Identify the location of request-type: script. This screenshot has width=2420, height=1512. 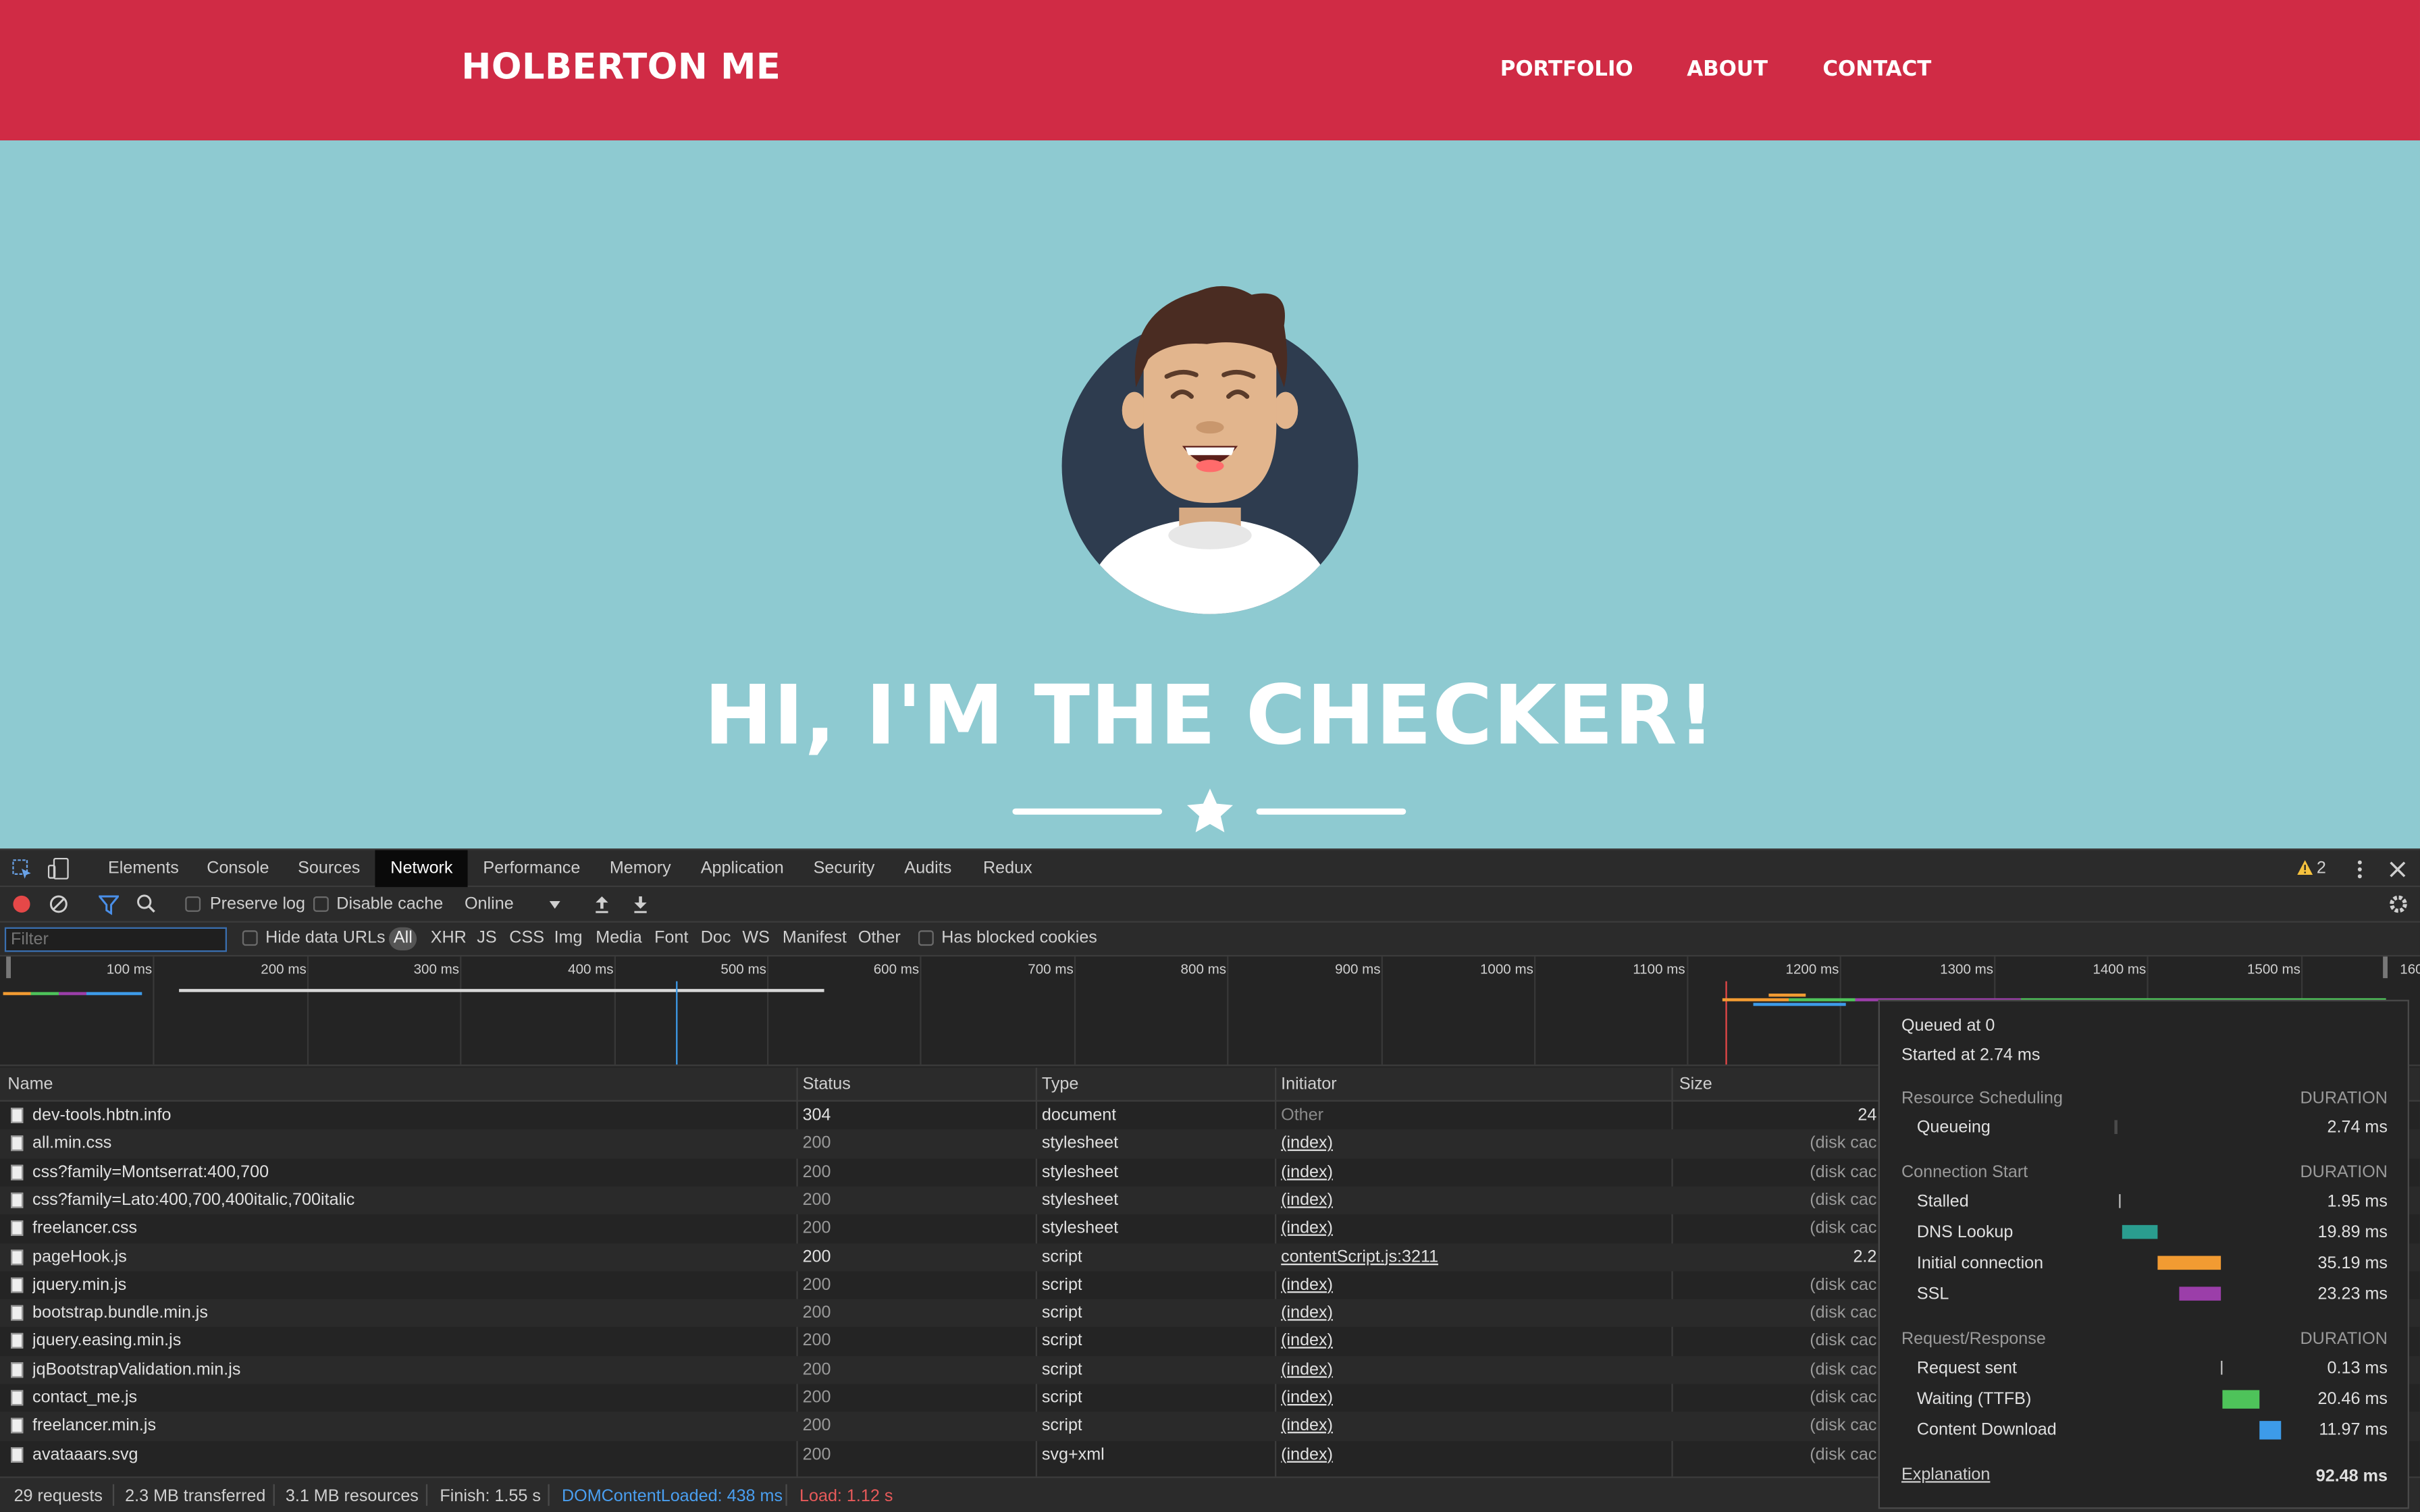
(1061, 1313).